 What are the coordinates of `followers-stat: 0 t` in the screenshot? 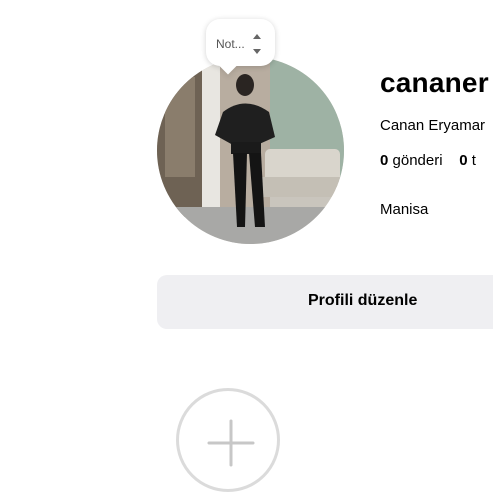 It's located at (467, 160).